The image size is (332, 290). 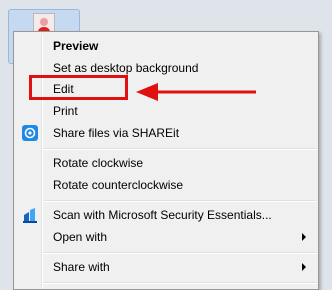 I want to click on annotation-highlight-box, so click(x=78, y=87).